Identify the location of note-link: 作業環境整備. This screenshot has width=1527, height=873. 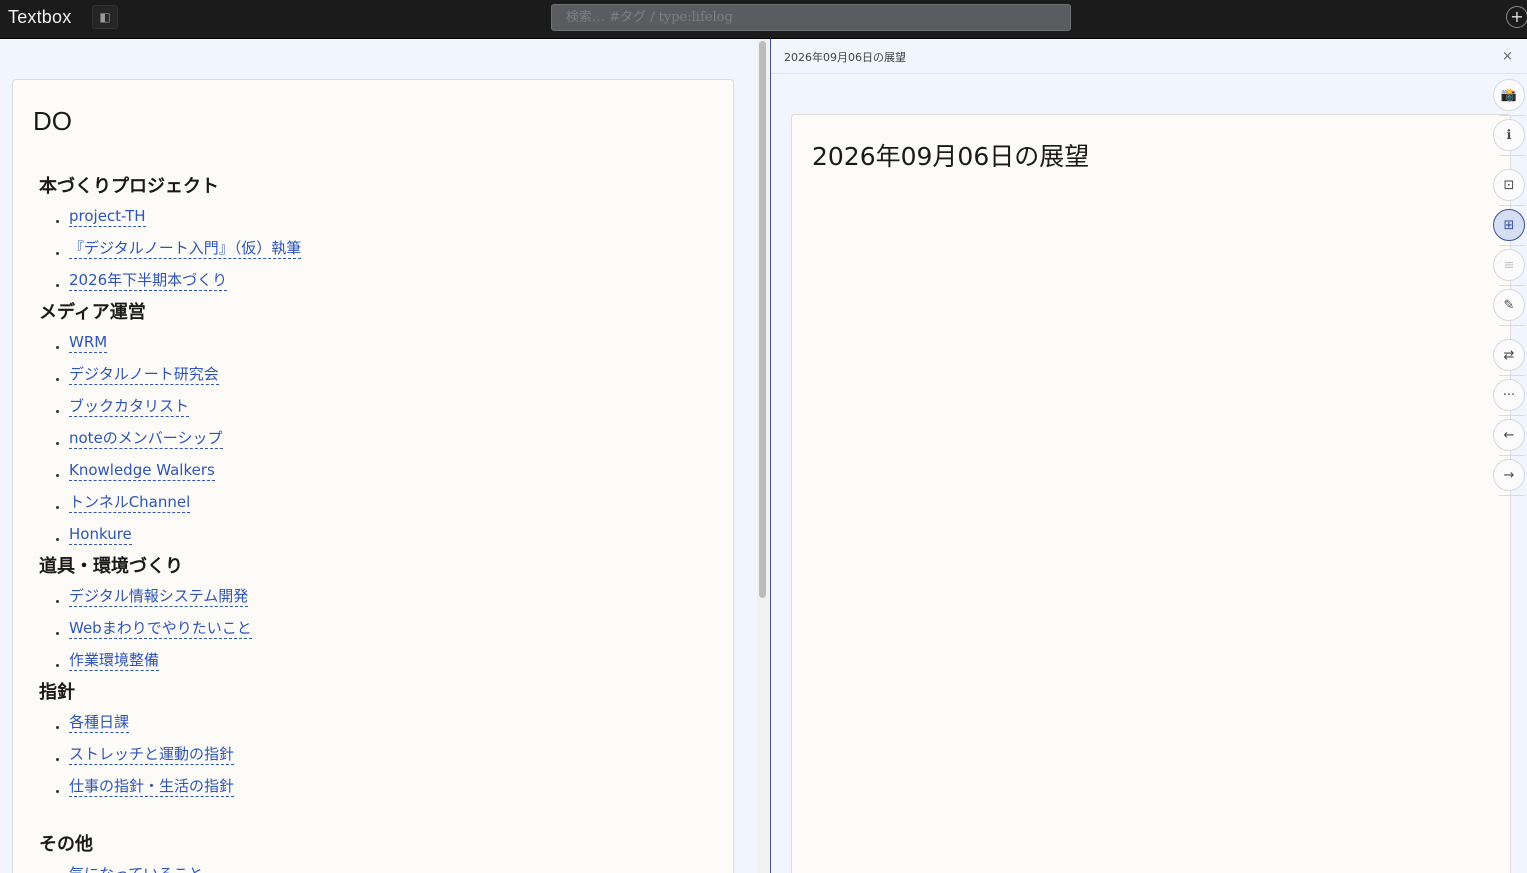
(114, 661).